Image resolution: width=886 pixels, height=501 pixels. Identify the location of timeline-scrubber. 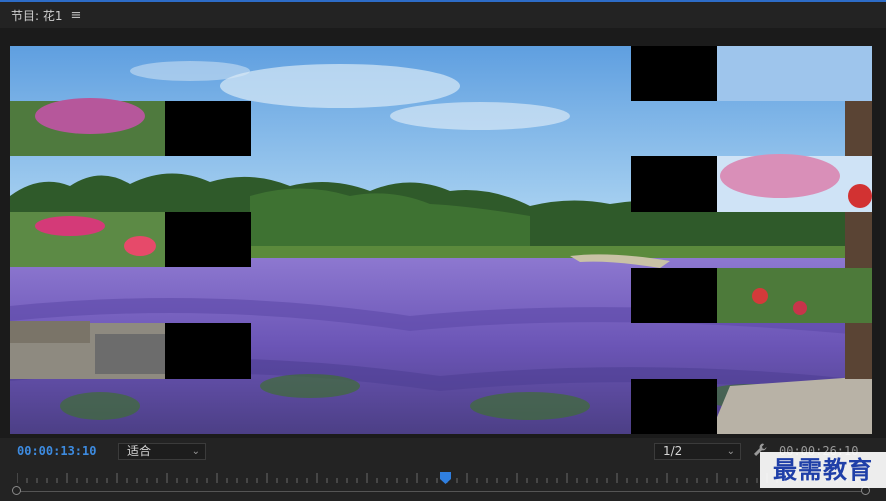
(443, 484).